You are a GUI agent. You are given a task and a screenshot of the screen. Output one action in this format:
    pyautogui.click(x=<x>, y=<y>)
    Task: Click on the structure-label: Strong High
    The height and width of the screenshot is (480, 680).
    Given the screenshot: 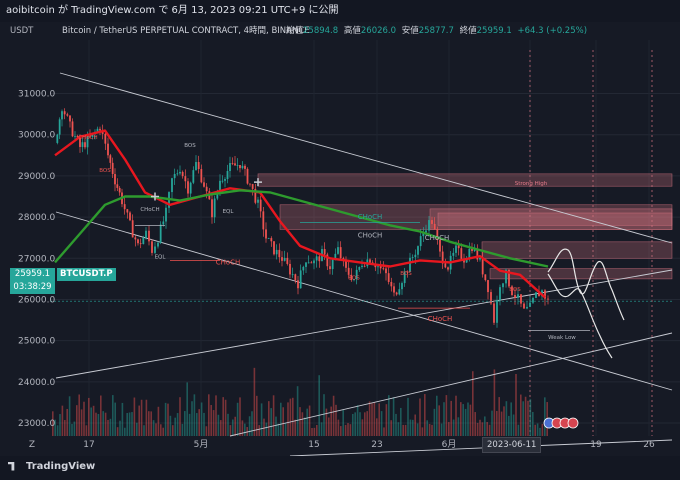 What is the action you would take?
    pyautogui.click(x=531, y=184)
    